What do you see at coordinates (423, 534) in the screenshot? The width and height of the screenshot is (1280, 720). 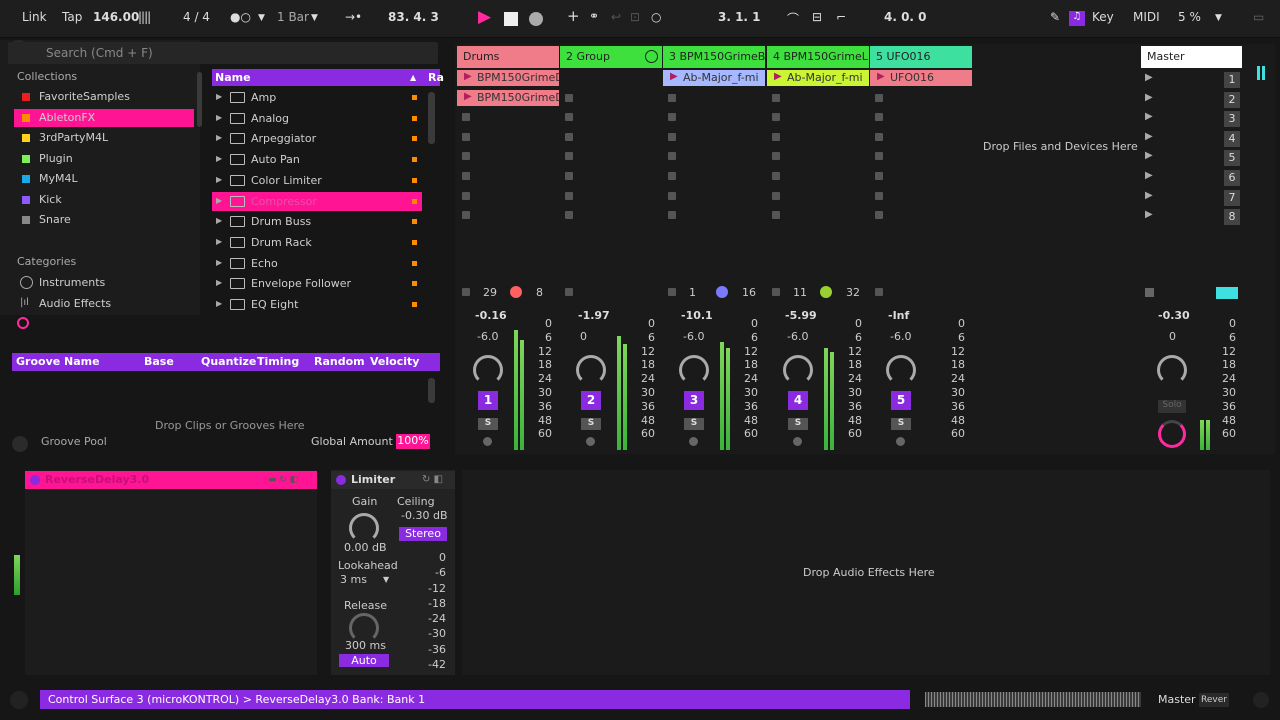 I see `stereo-toggle: Stereo` at bounding box center [423, 534].